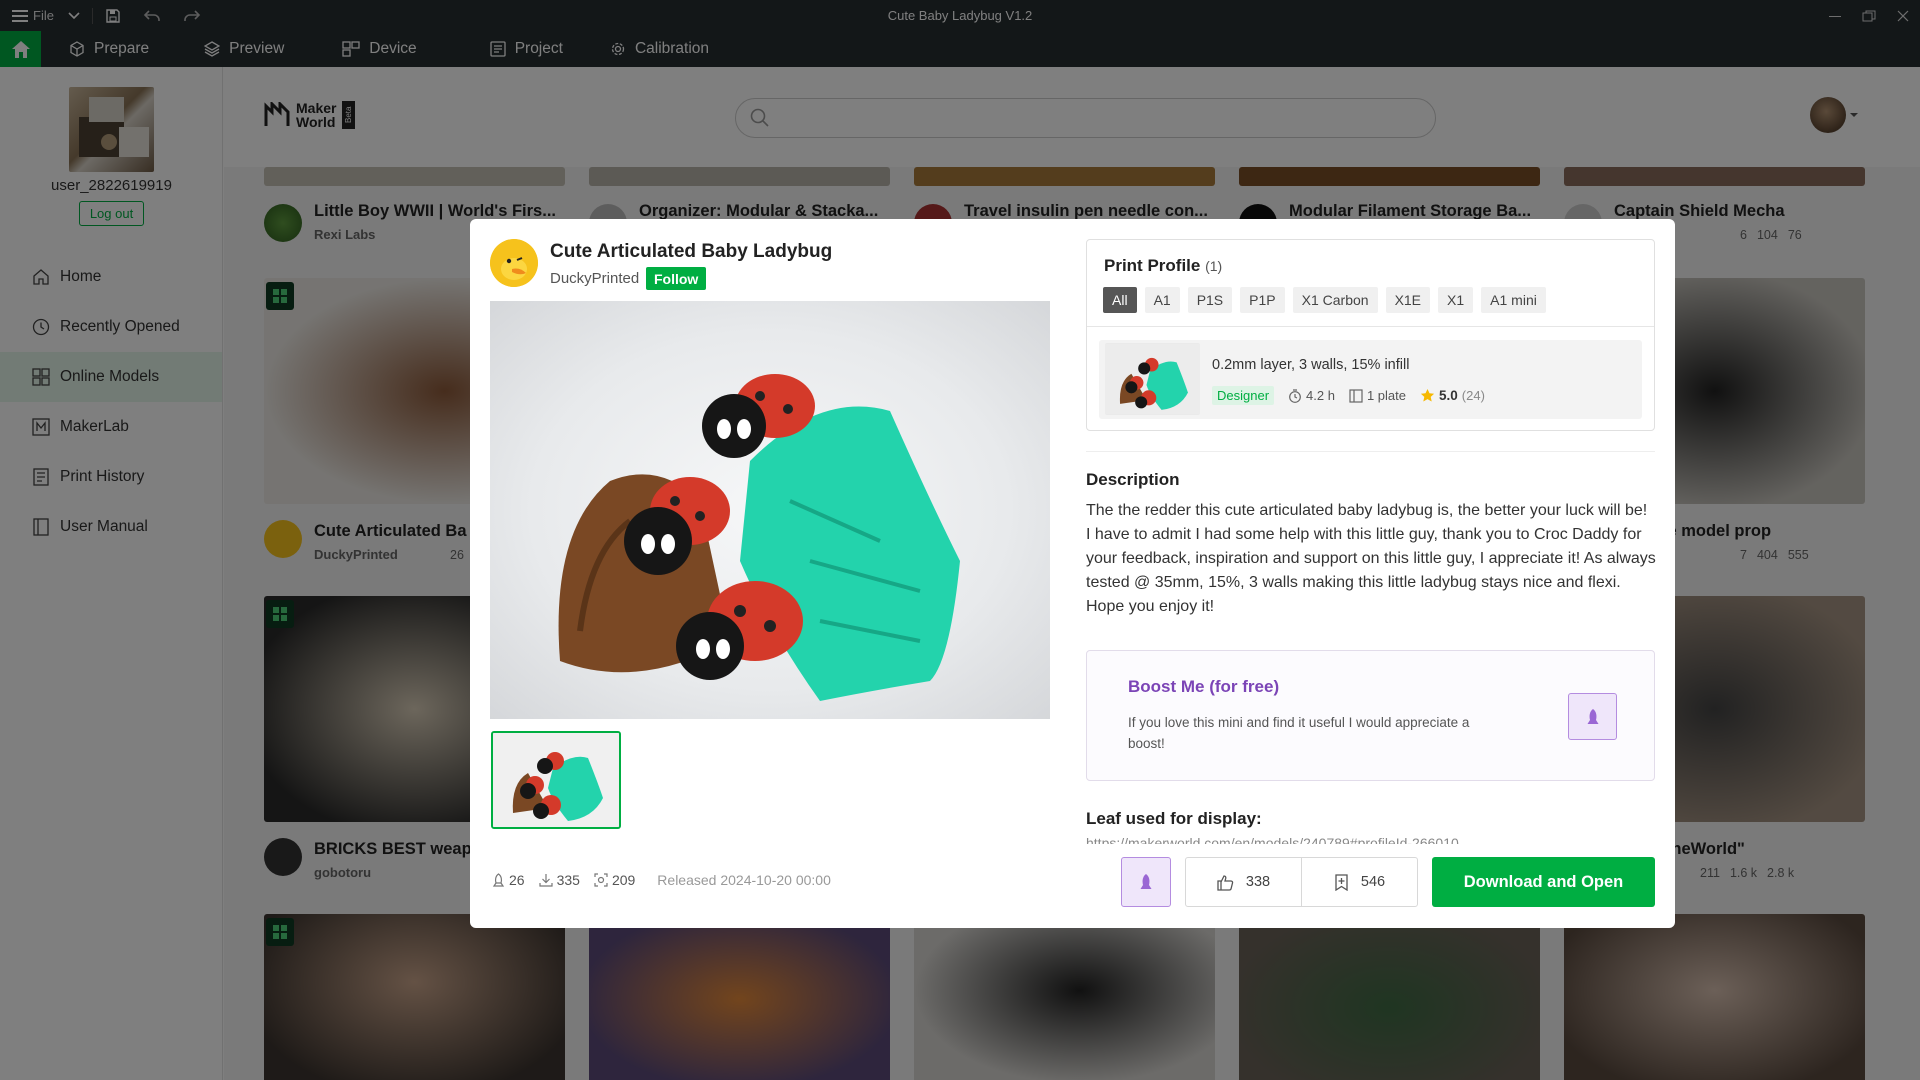 This screenshot has height=1080, width=1920. What do you see at coordinates (1225, 882) in the screenshot?
I see `thumbs-up-icon` at bounding box center [1225, 882].